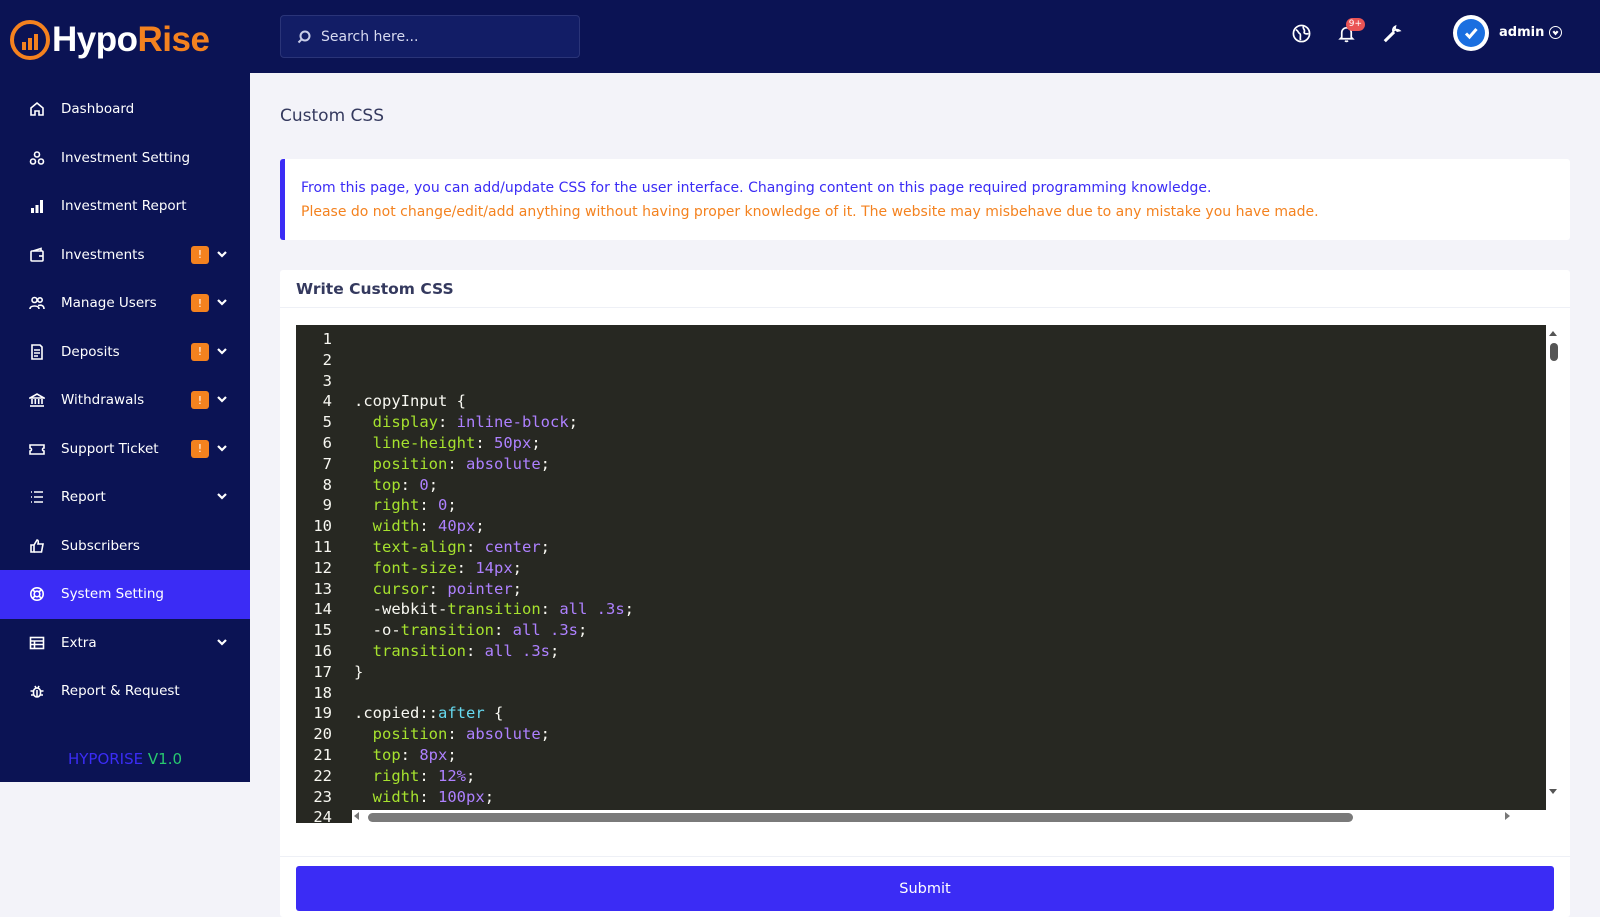  I want to click on version-name: HYPORISE, so click(105, 759).